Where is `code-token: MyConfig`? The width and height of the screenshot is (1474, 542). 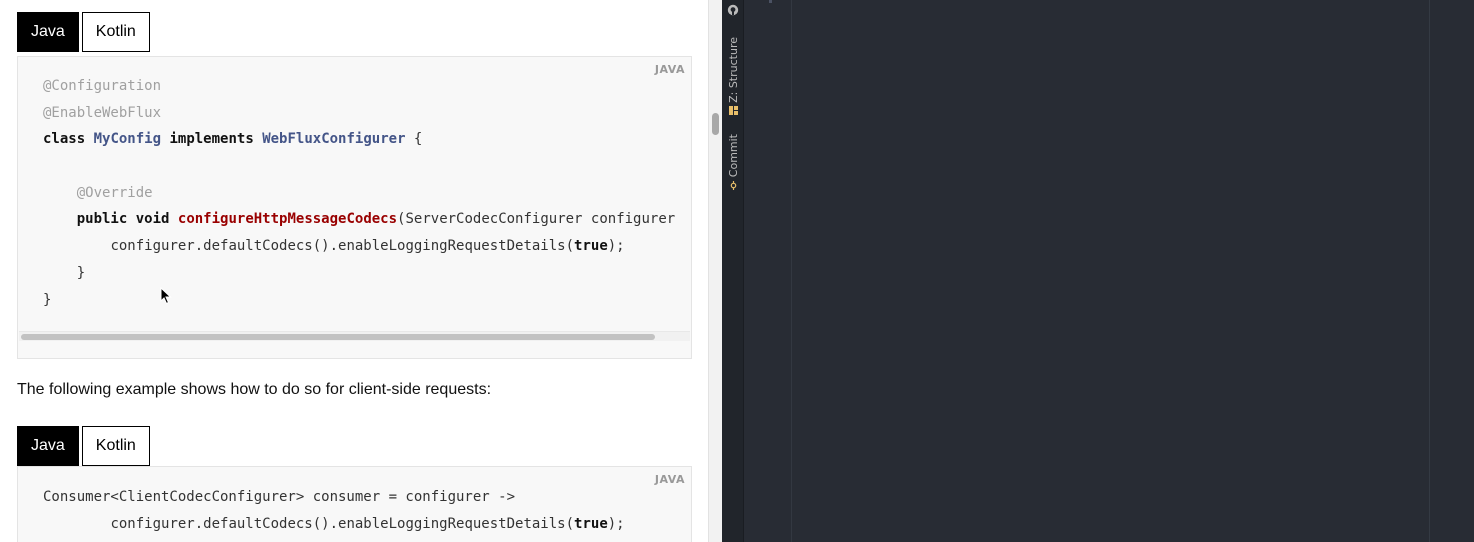 code-token: MyConfig is located at coordinates (127, 139).